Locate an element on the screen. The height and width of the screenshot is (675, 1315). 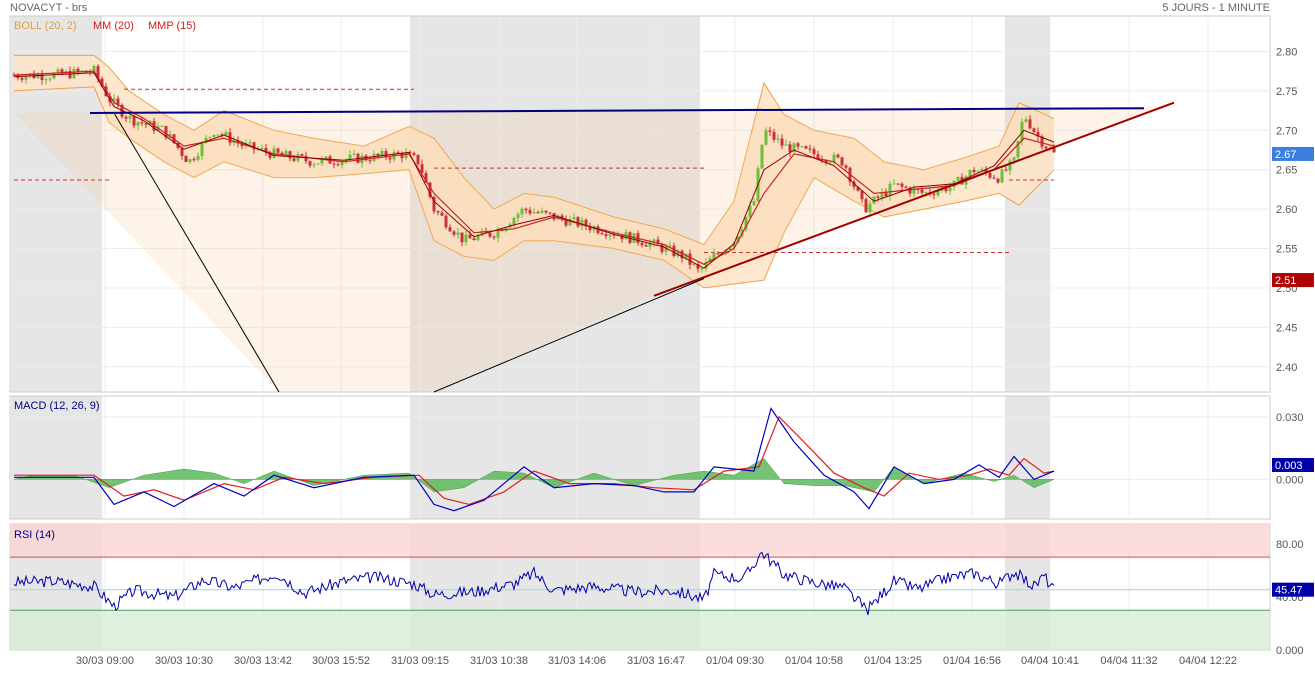
x-tick-label: 01/04 16:56 is located at coordinates (972, 661).